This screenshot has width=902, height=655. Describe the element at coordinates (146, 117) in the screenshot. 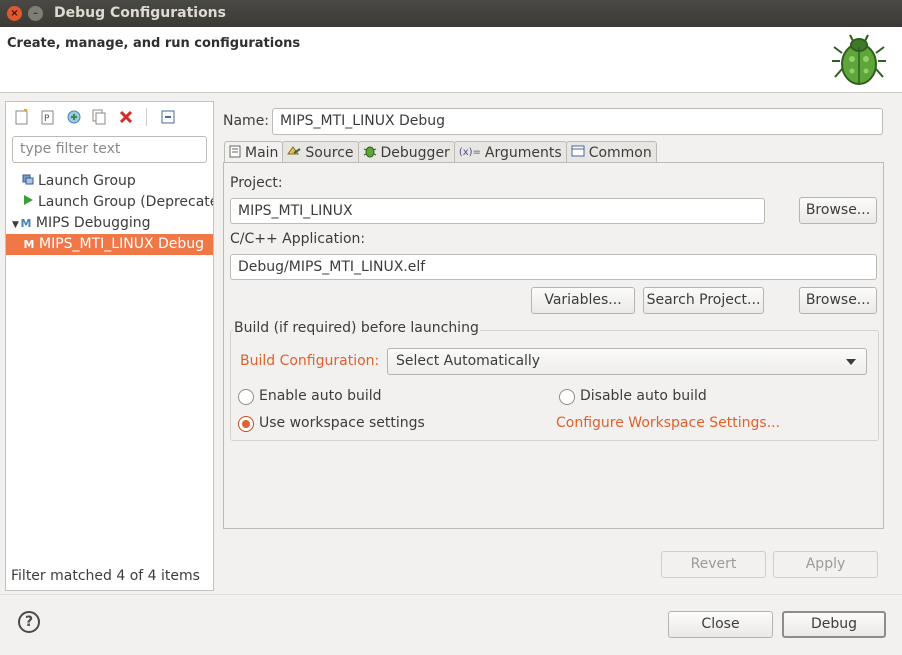

I see `toolbar-separator` at that location.